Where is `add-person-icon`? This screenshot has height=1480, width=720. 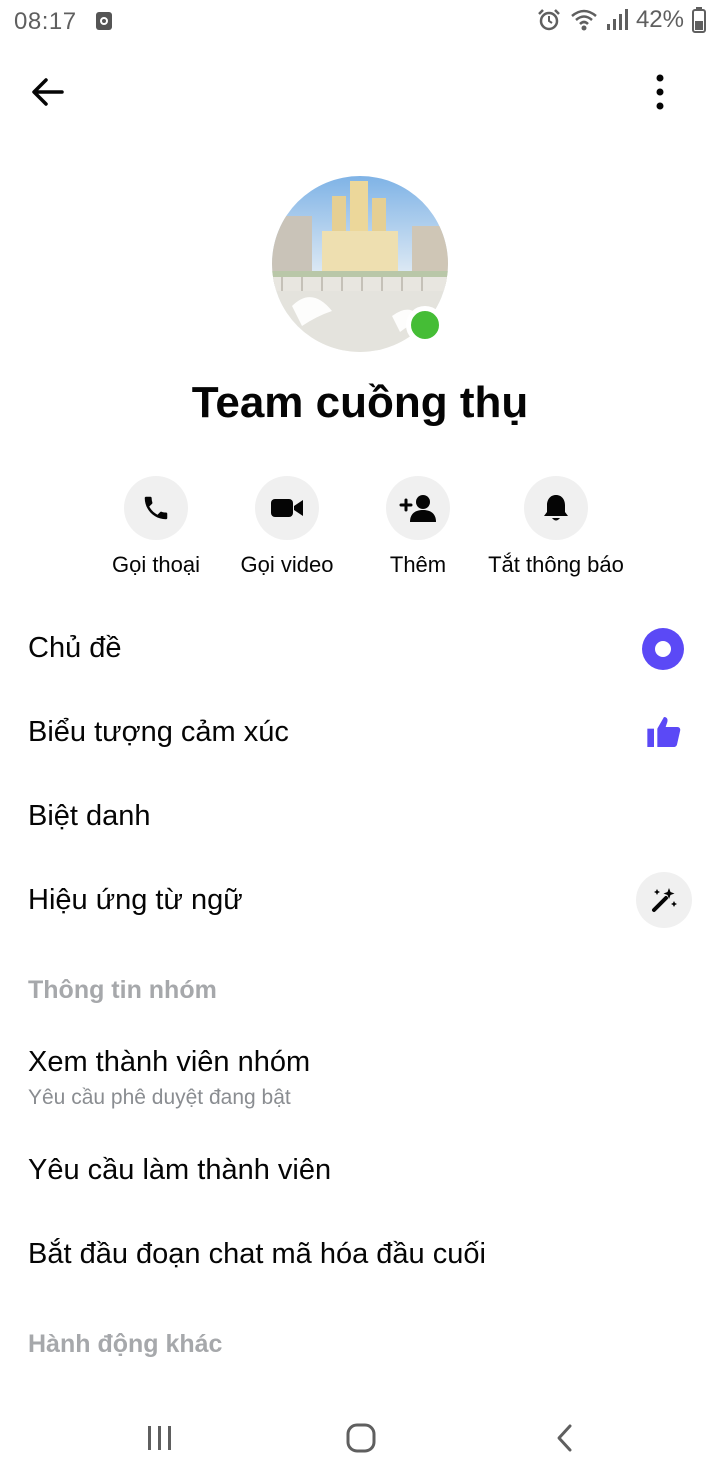
add-person-icon is located at coordinates (417, 508).